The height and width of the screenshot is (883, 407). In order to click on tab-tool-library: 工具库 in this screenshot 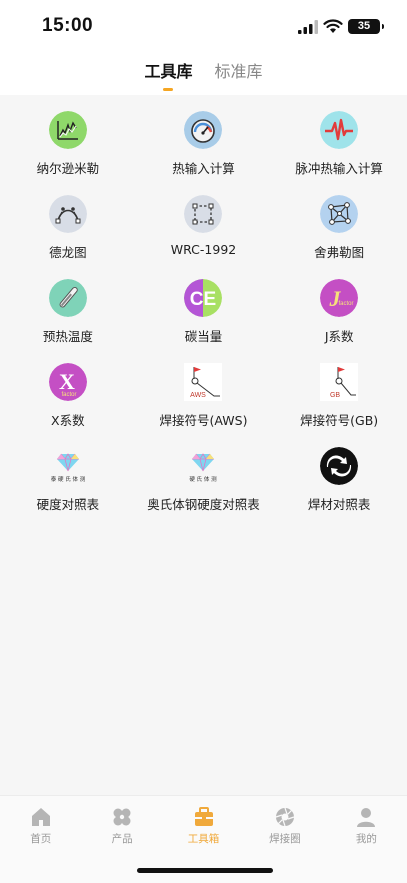, I will do `click(168, 77)`.